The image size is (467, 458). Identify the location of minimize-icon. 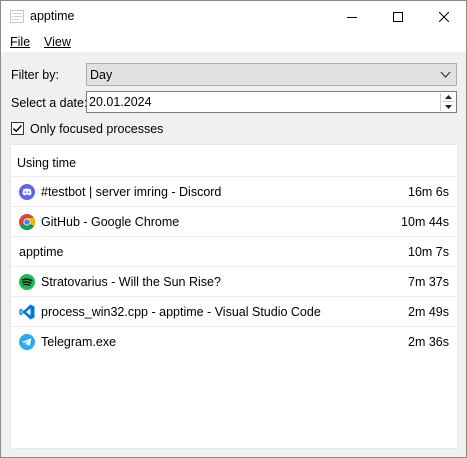
(352, 17).